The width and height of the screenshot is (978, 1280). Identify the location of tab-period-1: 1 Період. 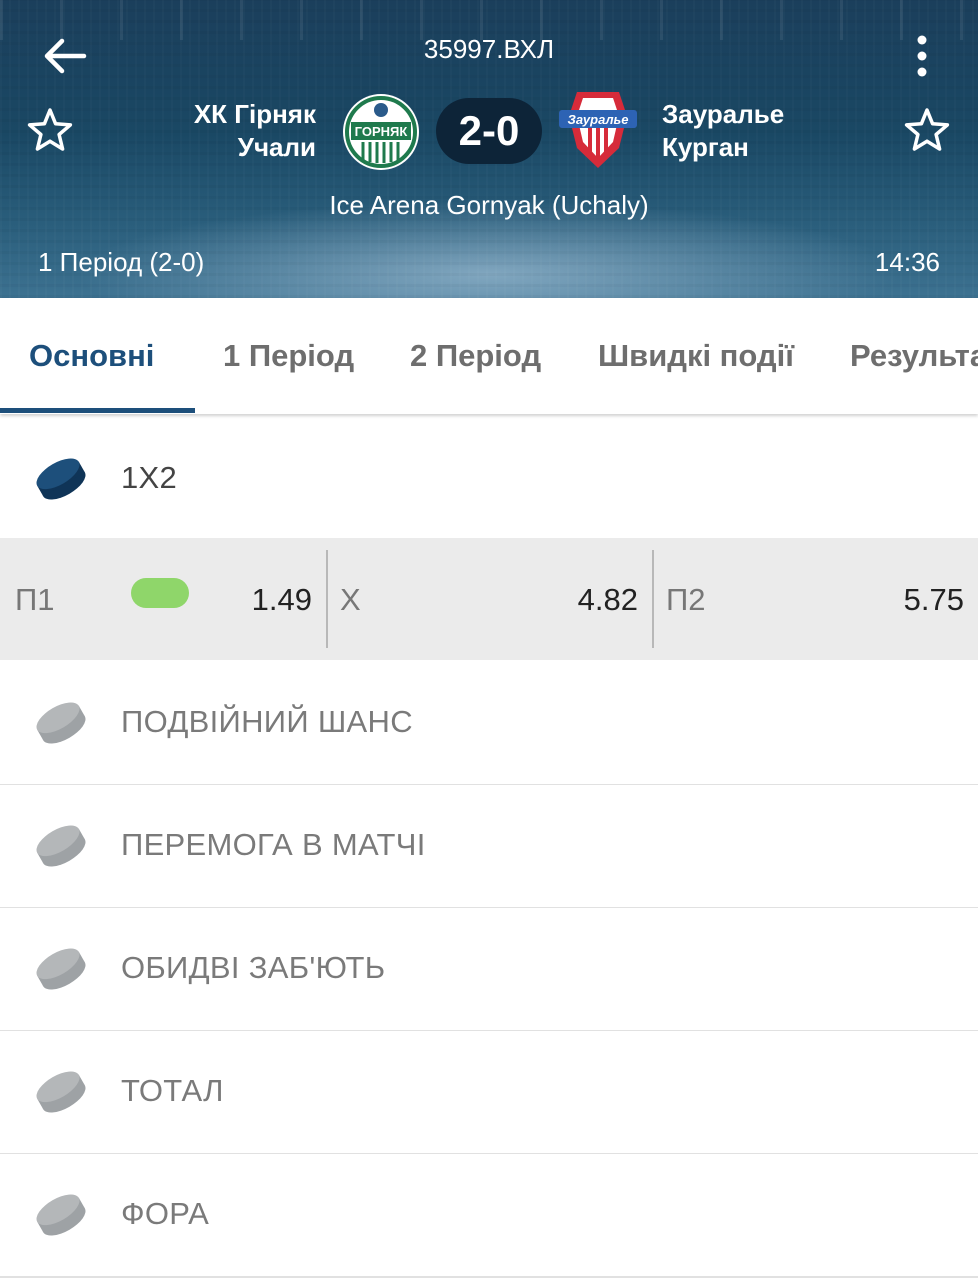
(288, 356).